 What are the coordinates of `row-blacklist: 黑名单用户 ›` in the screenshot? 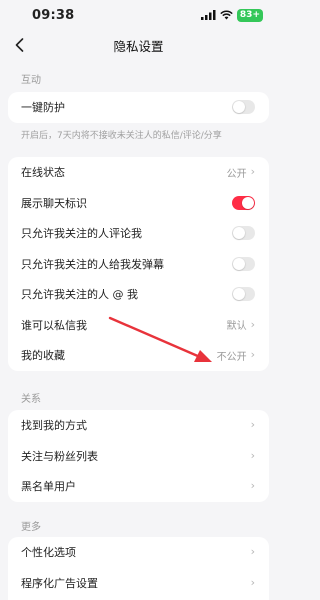 It's located at (138, 486).